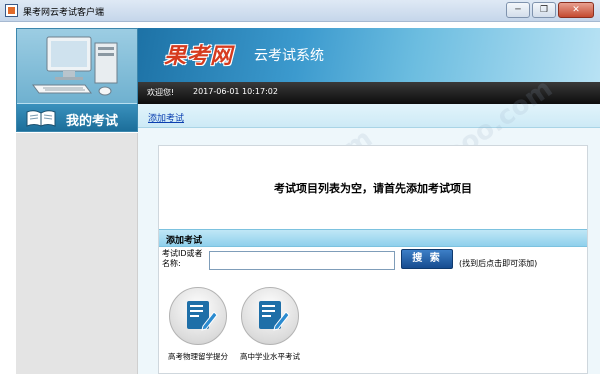 The height and width of the screenshot is (374, 600). What do you see at coordinates (576, 10) in the screenshot?
I see `close-button: ✕` at bounding box center [576, 10].